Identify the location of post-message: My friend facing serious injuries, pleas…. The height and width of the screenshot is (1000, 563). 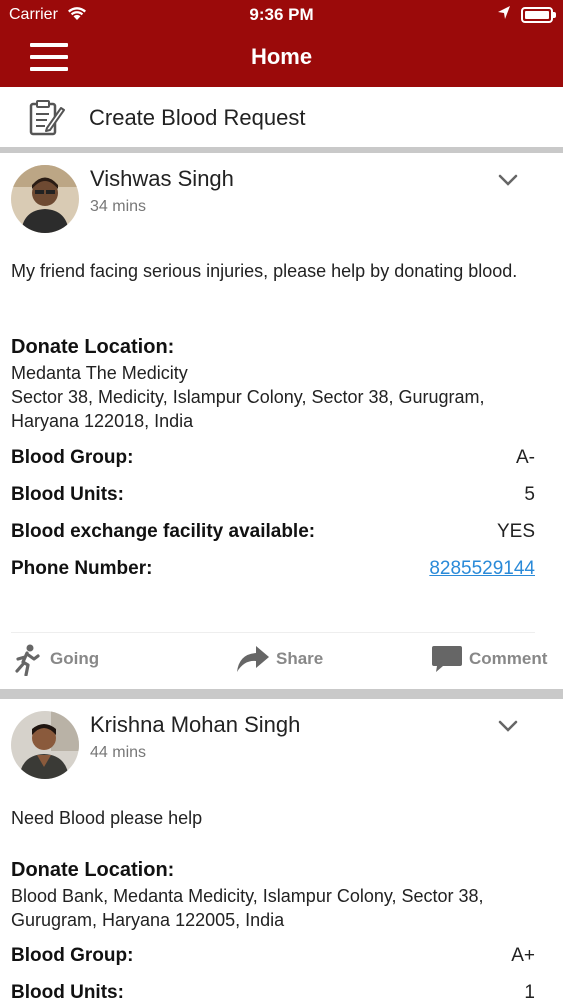
(264, 271).